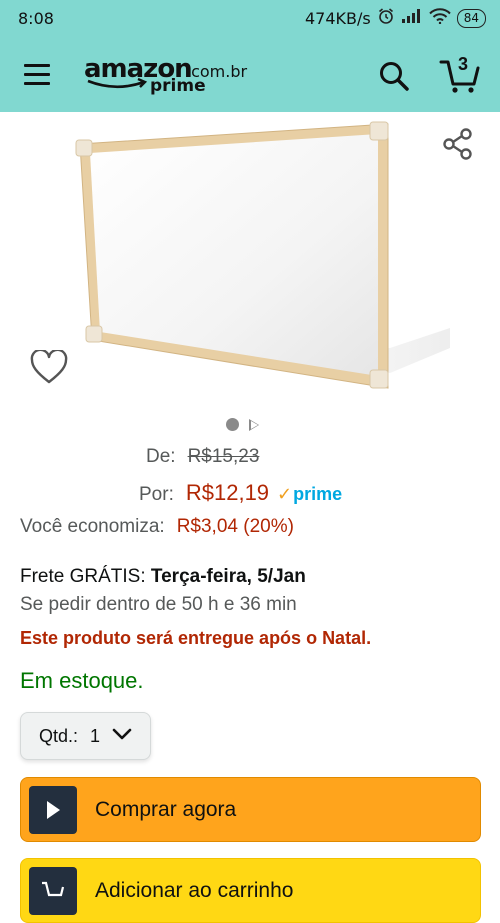 The width and height of the screenshot is (500, 923). What do you see at coordinates (85, 736) in the screenshot?
I see `quantity-select: Qtd.: 1` at bounding box center [85, 736].